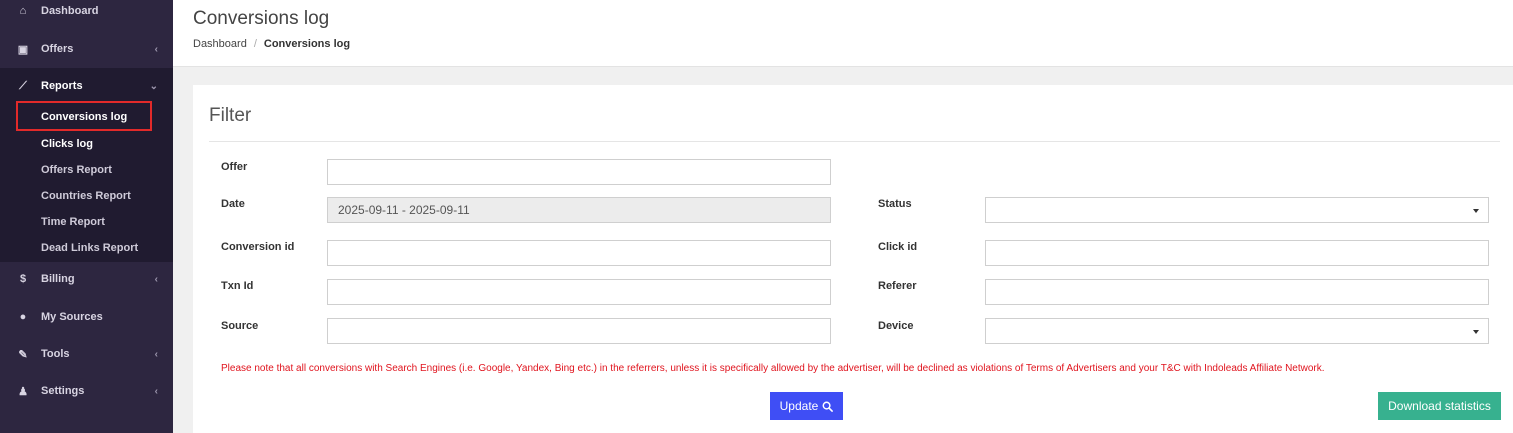 The image size is (1513, 433). I want to click on breadcrumb: Dashboard / Conversions log, so click(271, 44).